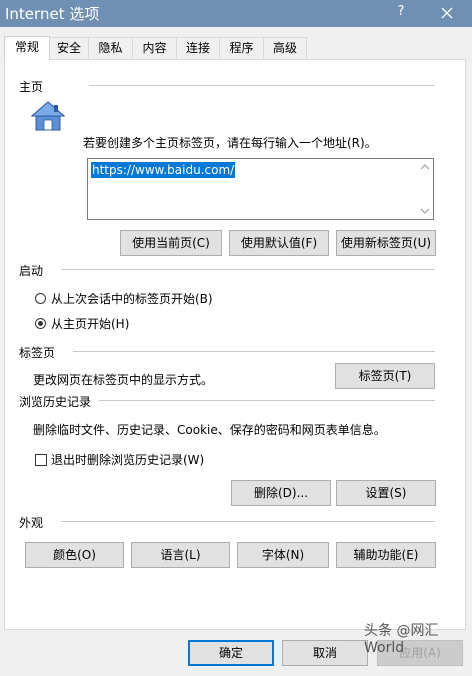 This screenshot has height=676, width=472. What do you see at coordinates (69, 48) in the screenshot?
I see `tab-security: 安全` at bounding box center [69, 48].